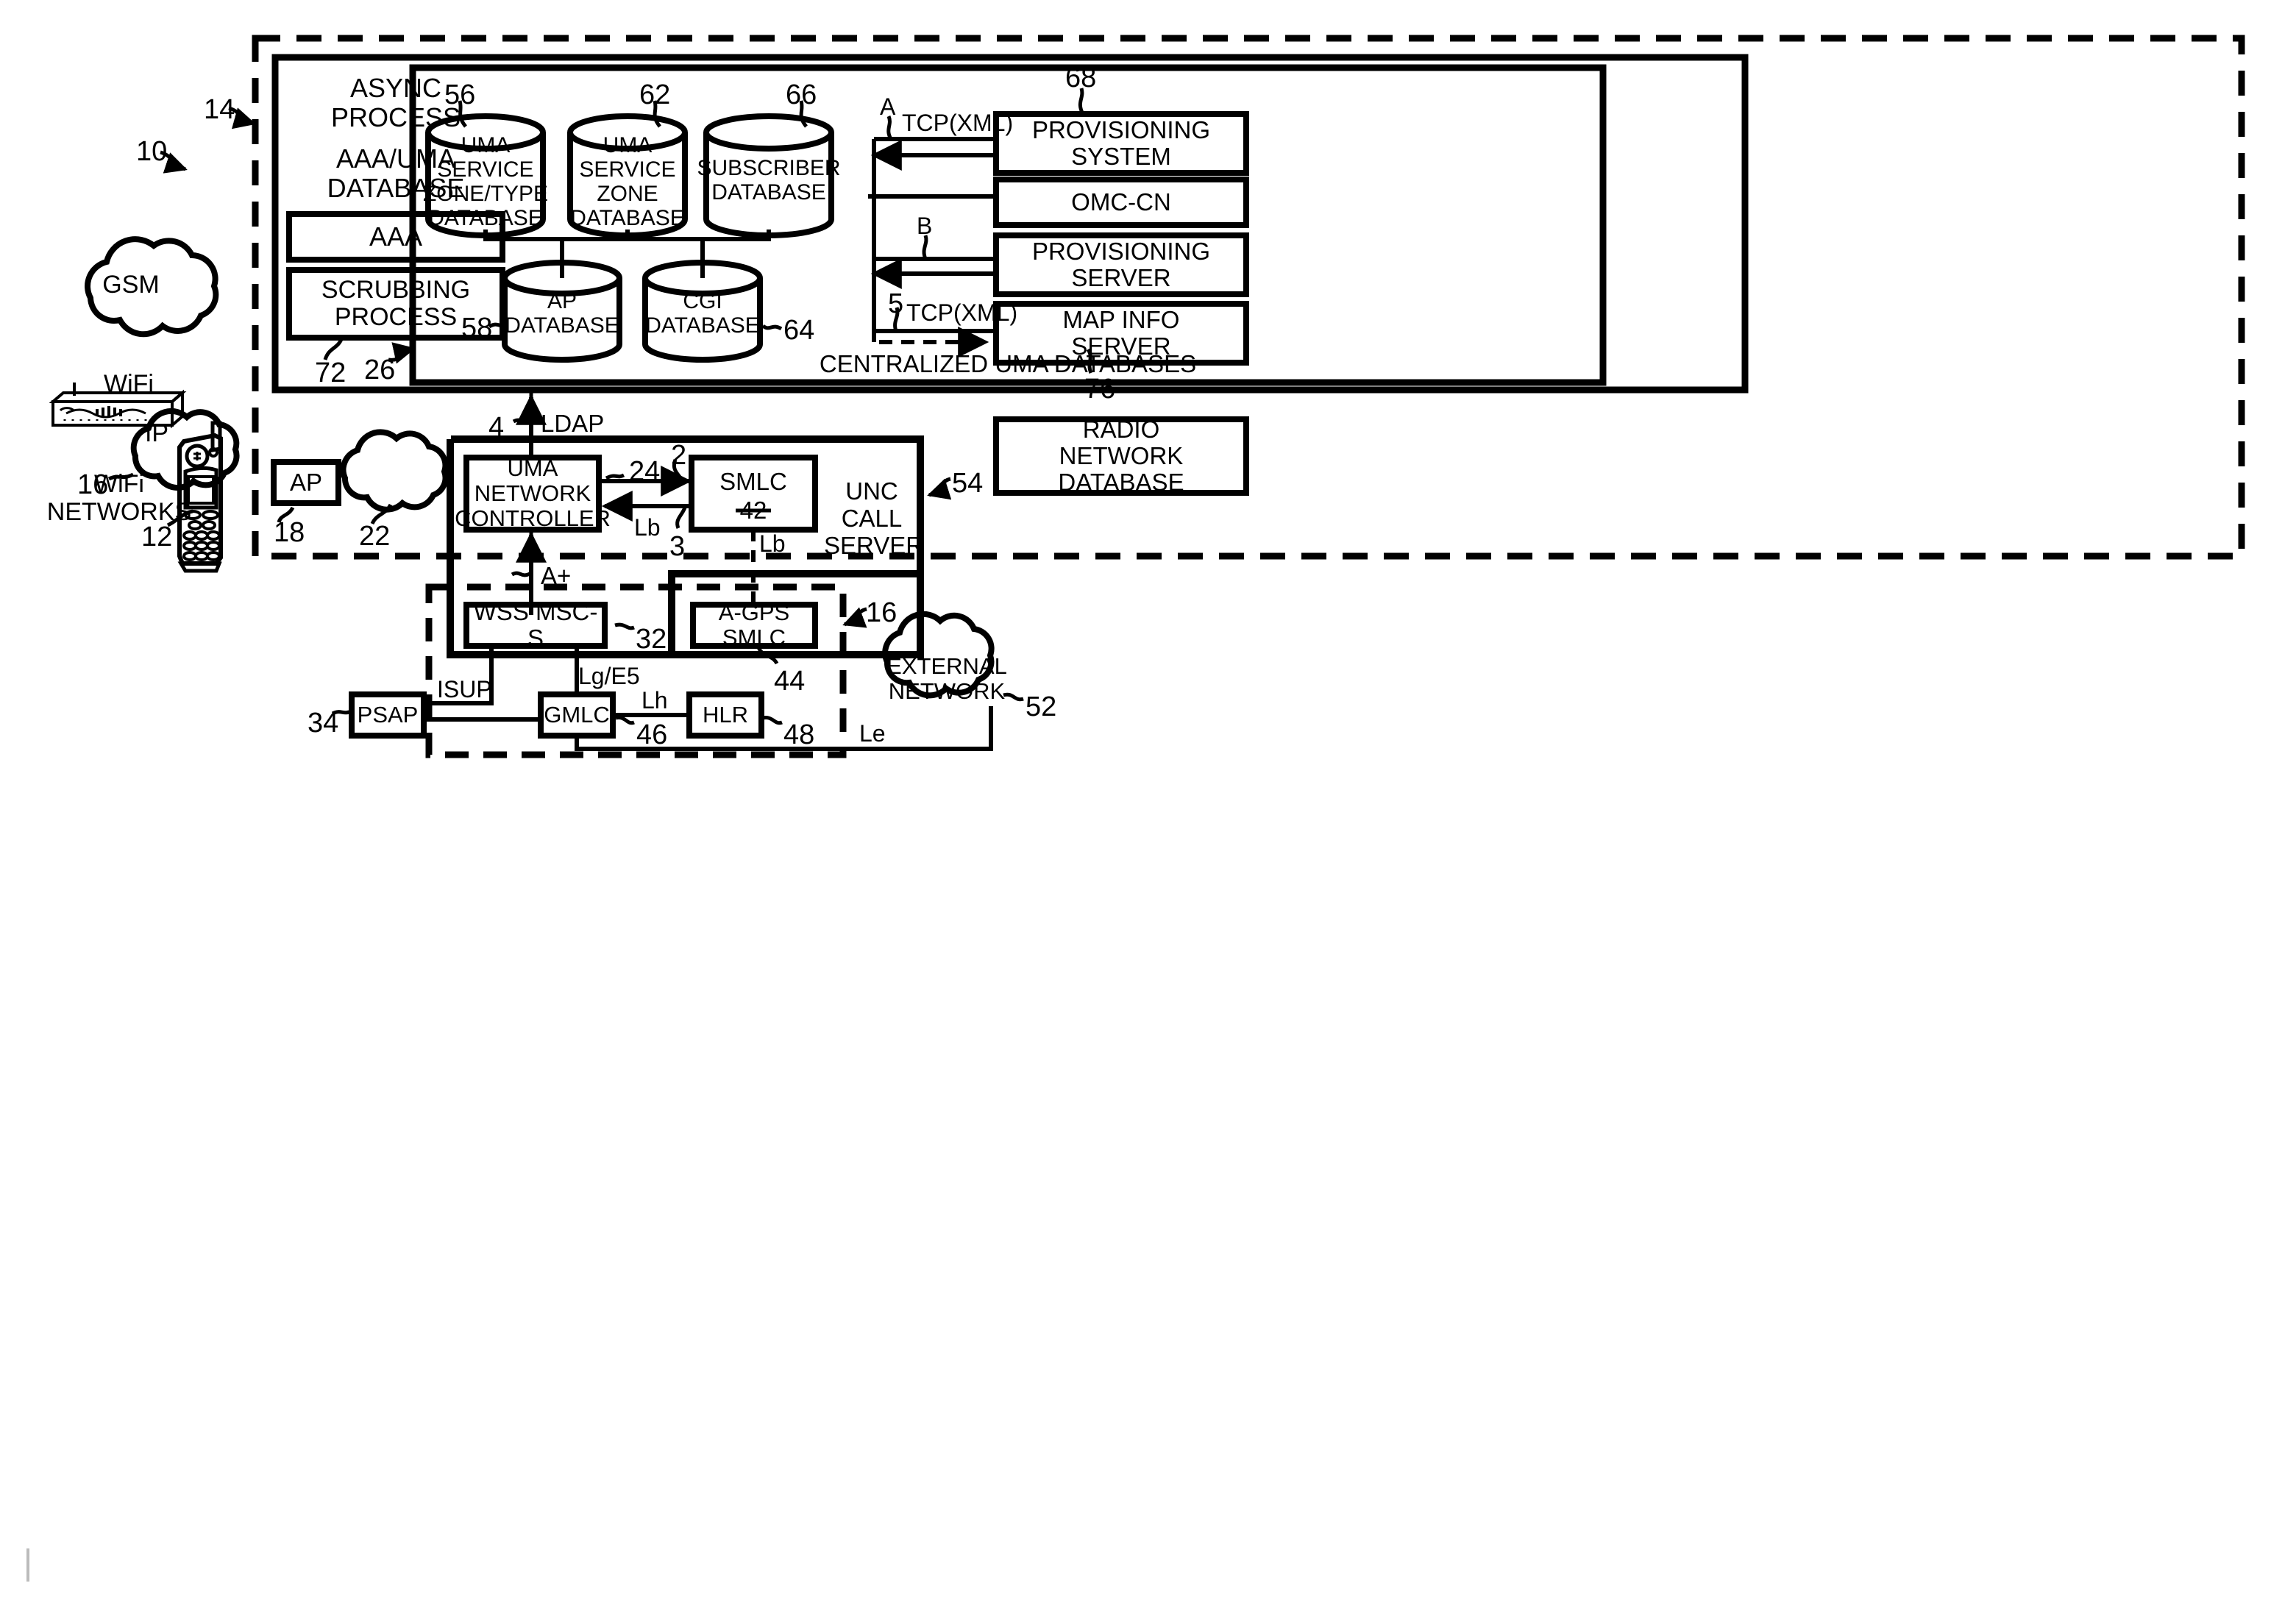  I want to click on a-plus-label: A+, so click(556, 575).